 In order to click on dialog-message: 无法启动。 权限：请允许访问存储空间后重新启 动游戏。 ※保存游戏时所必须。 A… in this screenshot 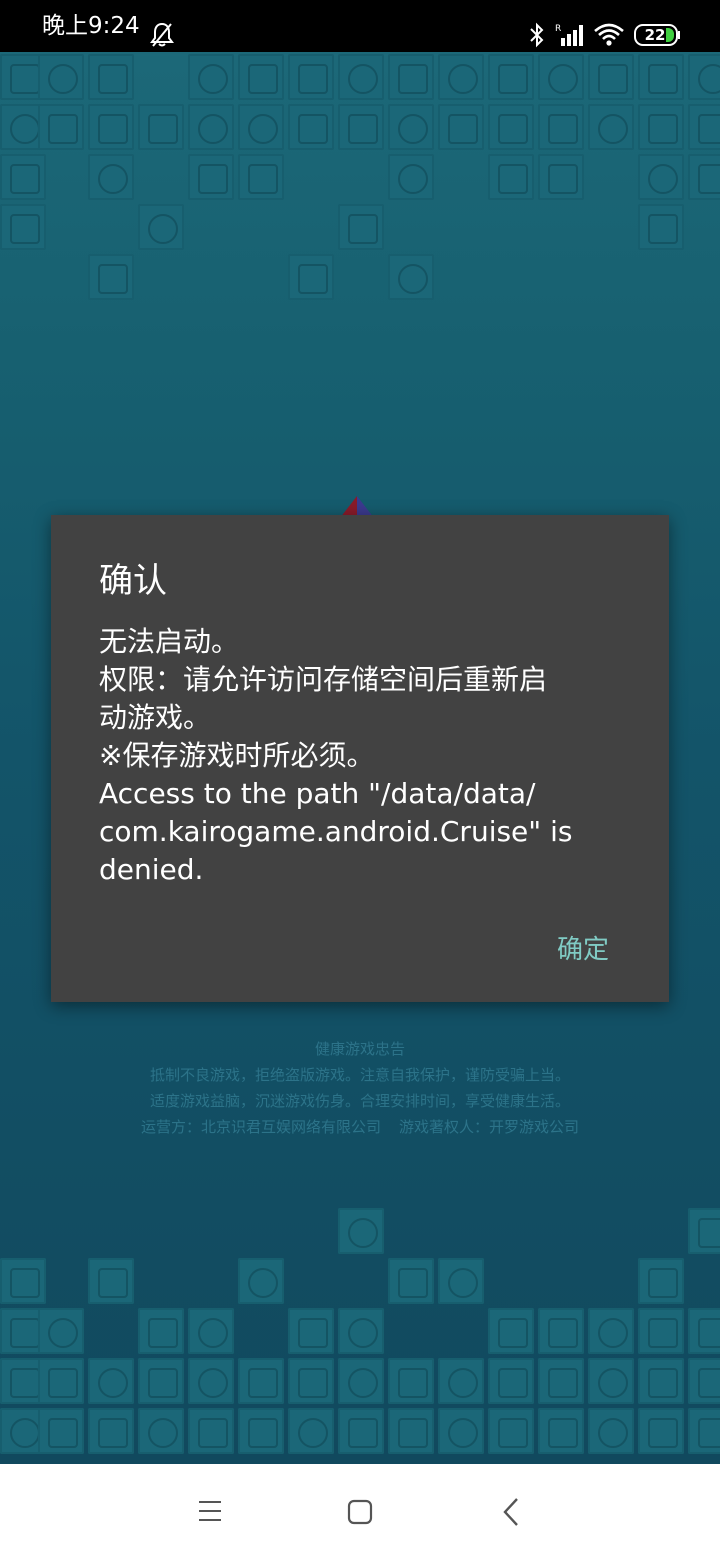, I will do `click(364, 756)`.